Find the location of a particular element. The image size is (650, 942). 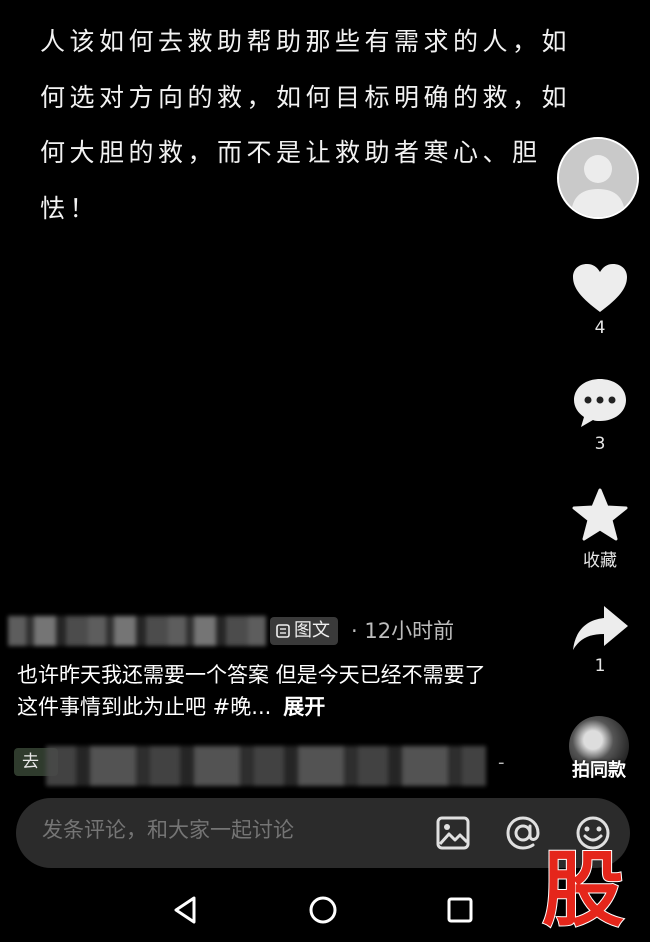

image-picker-icon is located at coordinates (453, 833).